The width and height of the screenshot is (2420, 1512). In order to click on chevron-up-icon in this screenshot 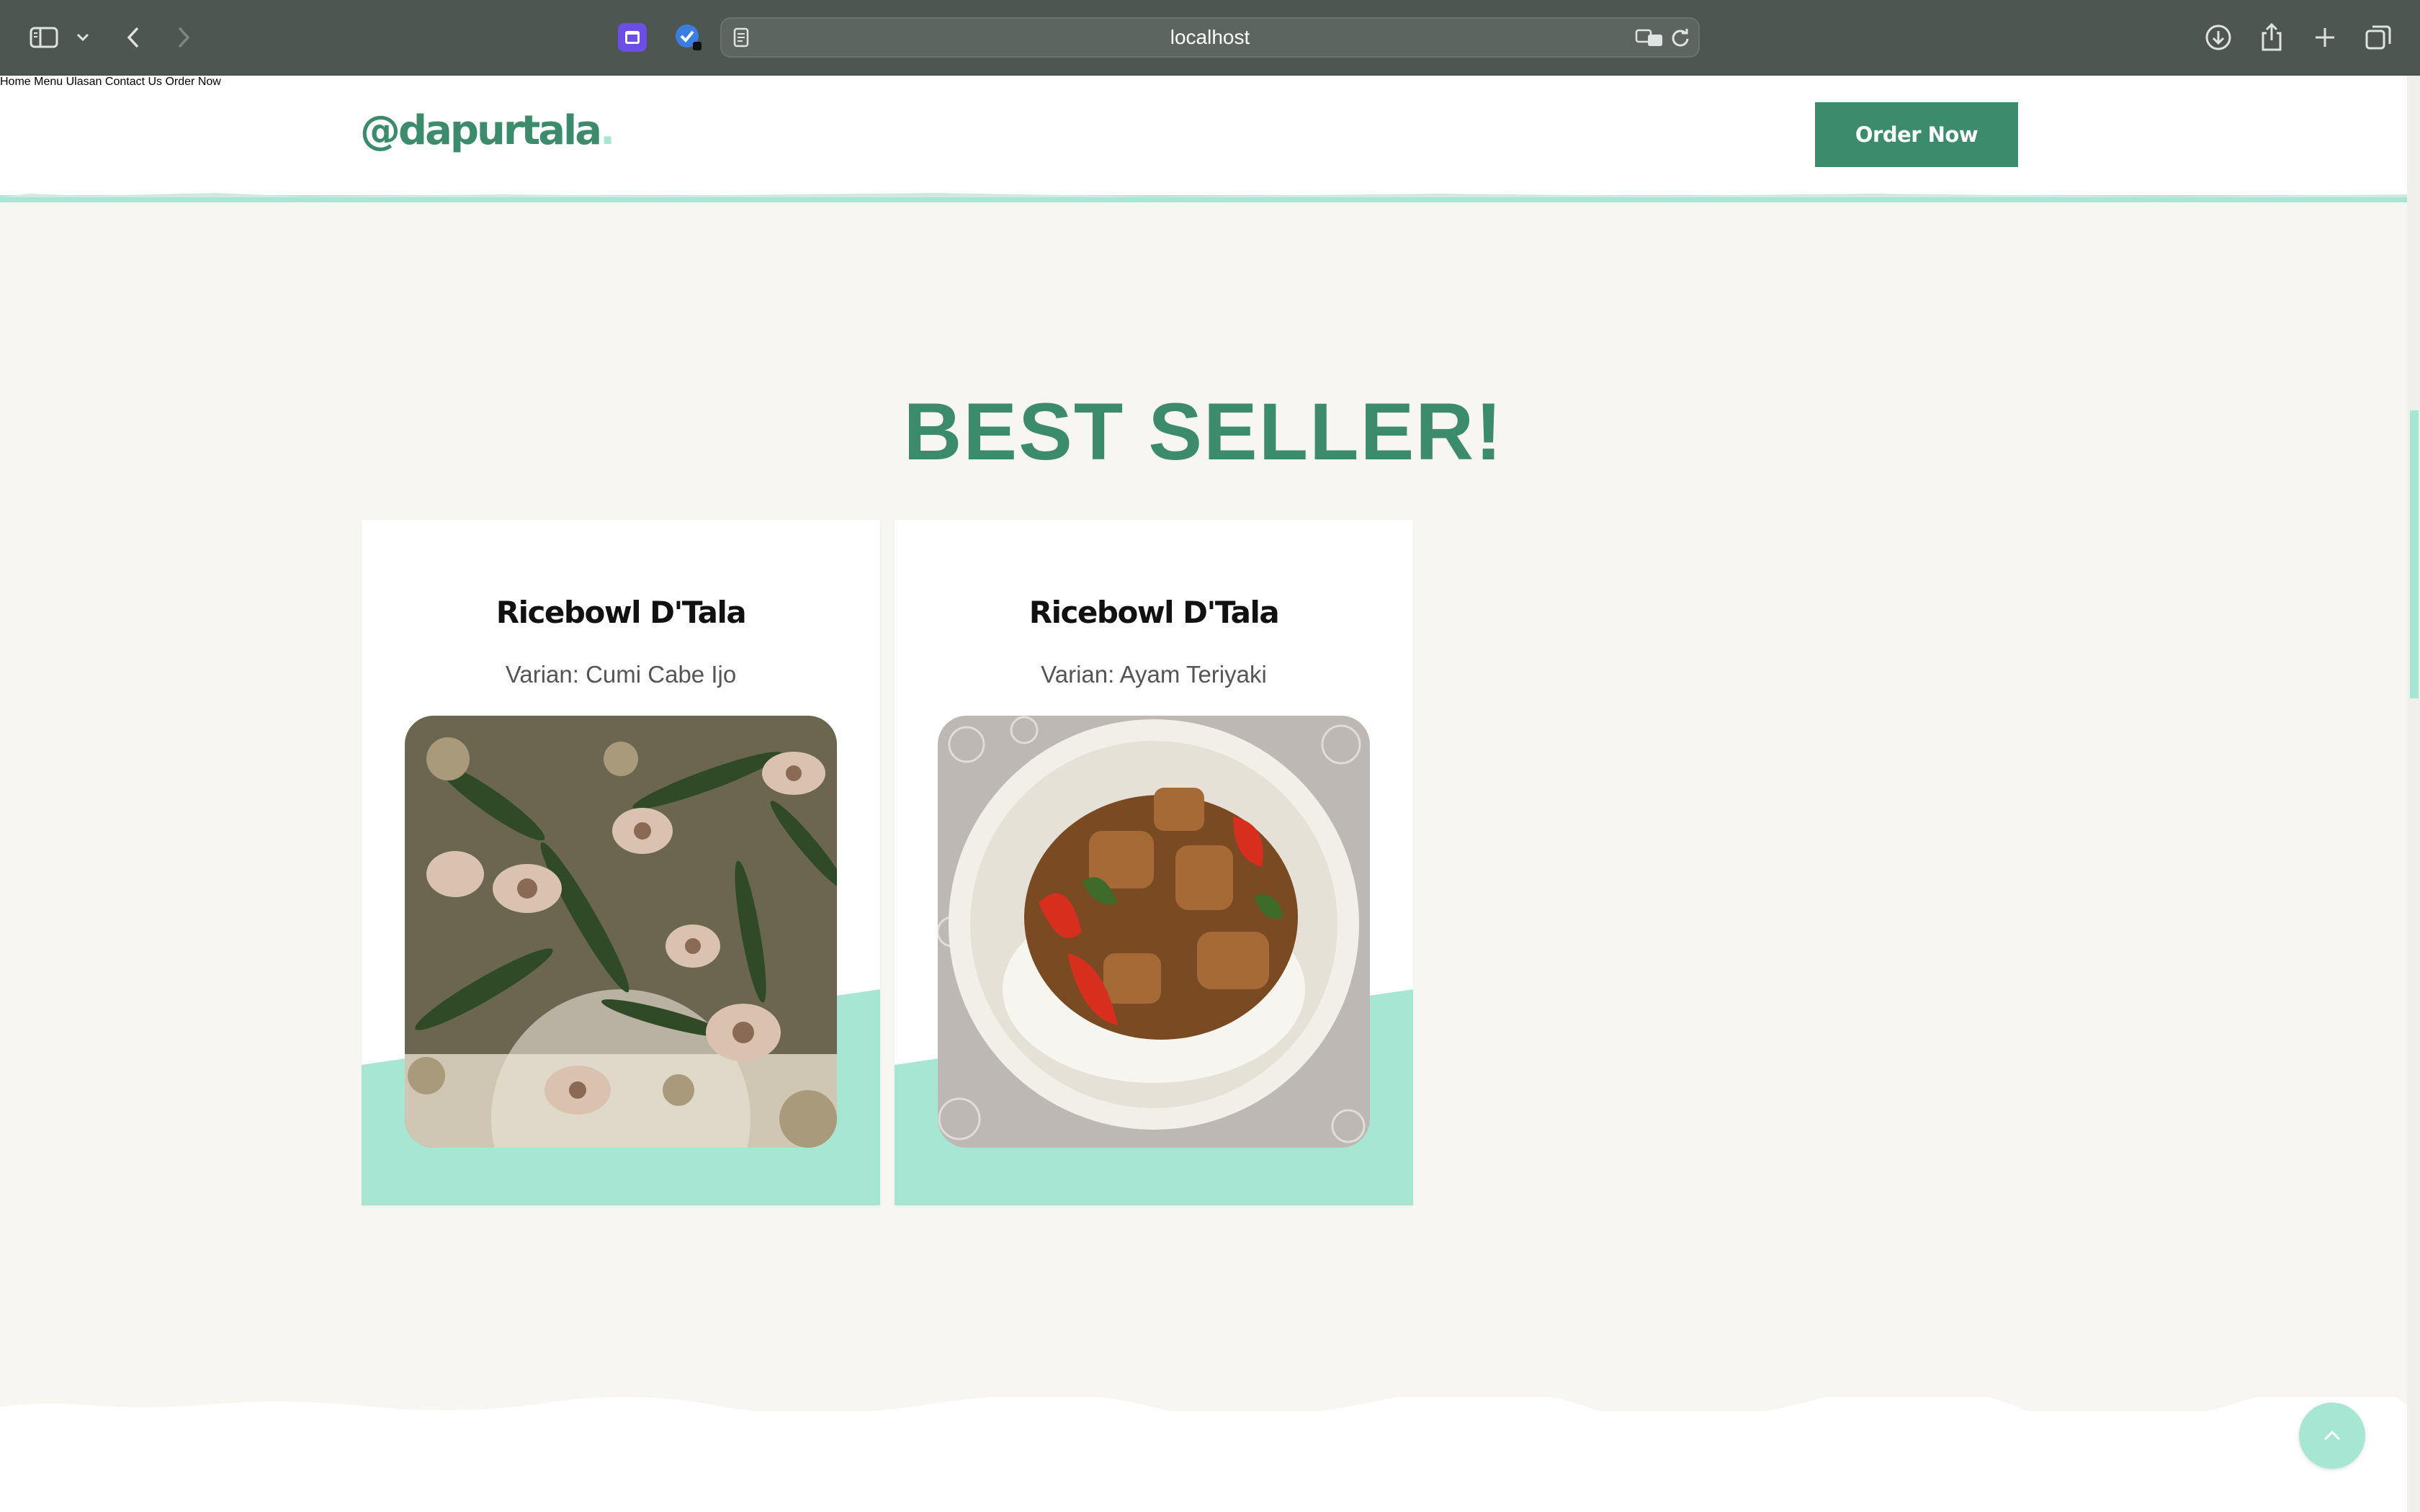, I will do `click(2332, 1435)`.